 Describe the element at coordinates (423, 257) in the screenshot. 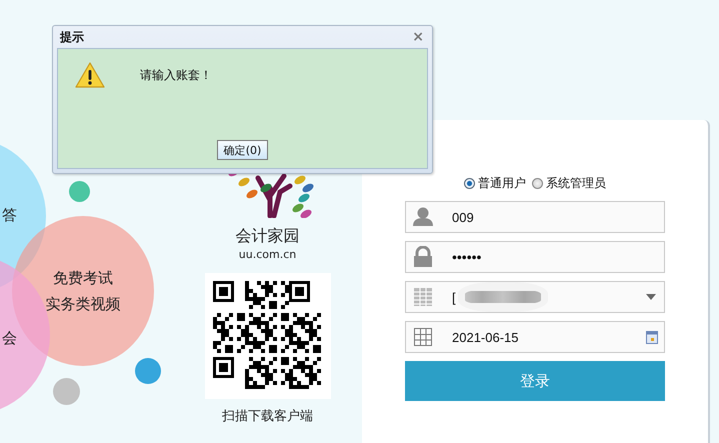

I see `lock-icon` at that location.